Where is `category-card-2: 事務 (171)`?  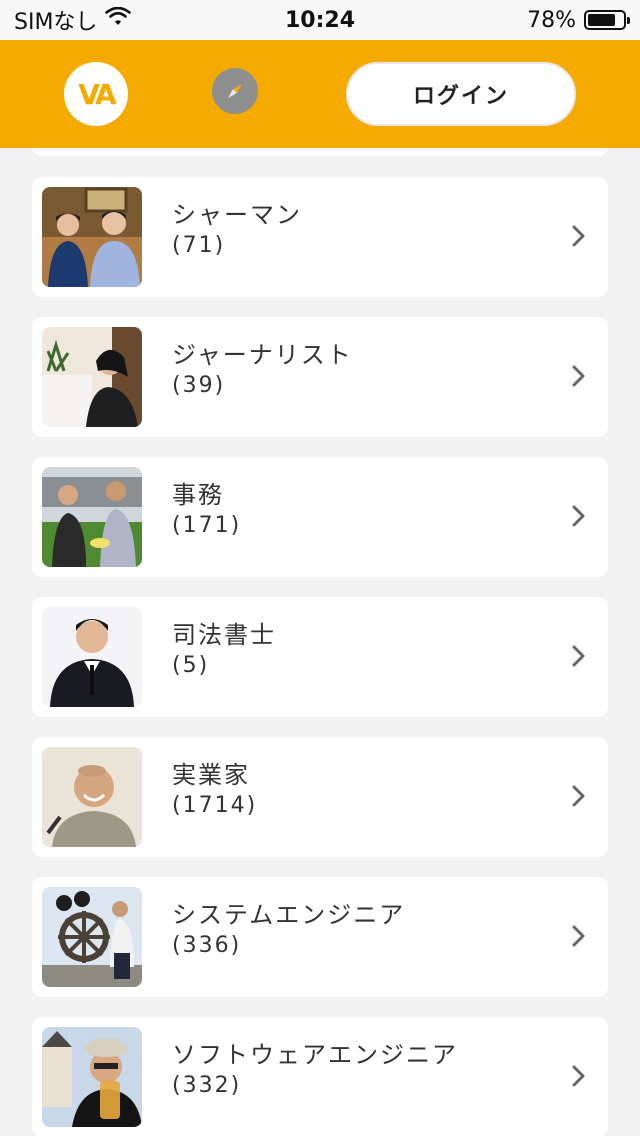
category-card-2: 事務 (171) is located at coordinates (320, 517).